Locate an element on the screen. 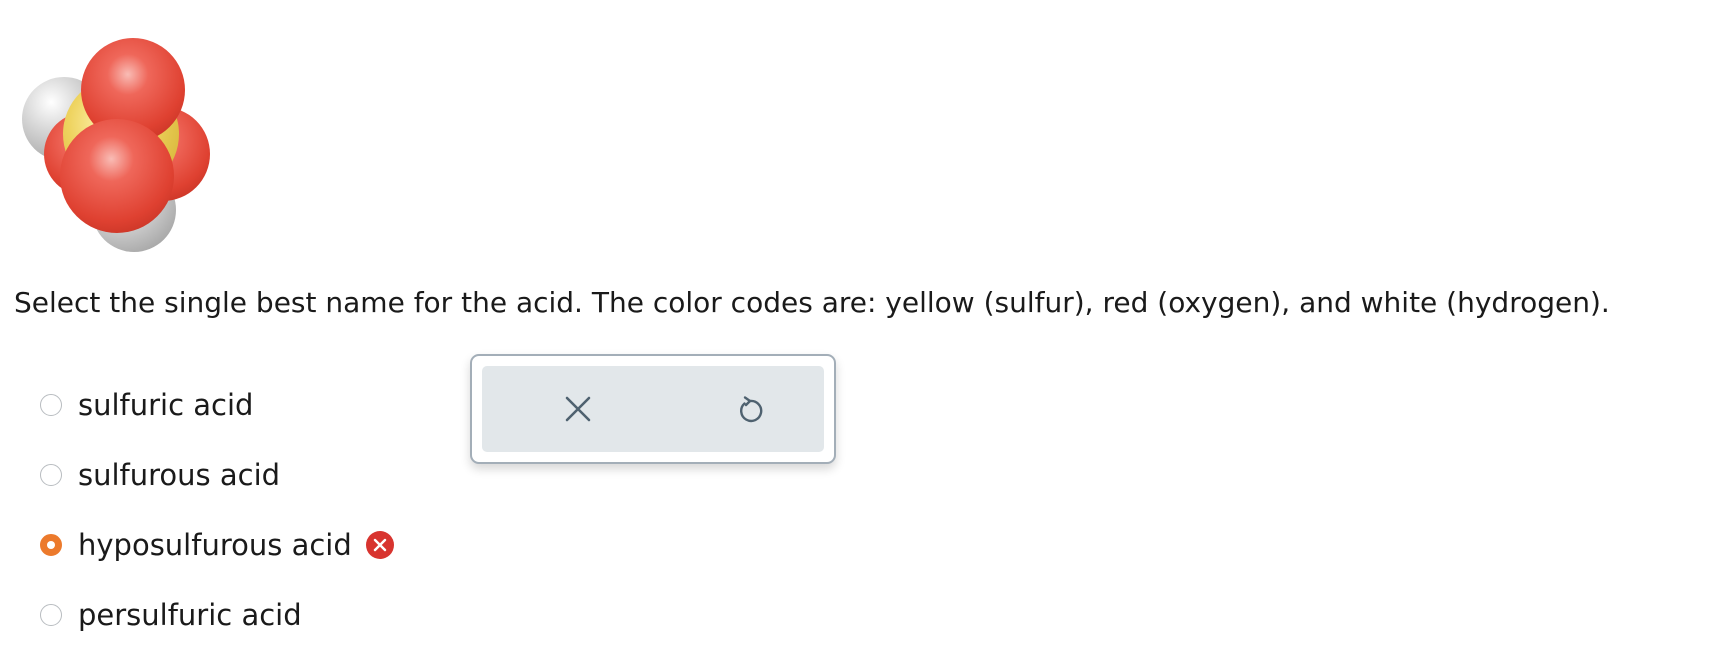 The width and height of the screenshot is (1736, 650). choice-label: persulfuric acid is located at coordinates (190, 615).